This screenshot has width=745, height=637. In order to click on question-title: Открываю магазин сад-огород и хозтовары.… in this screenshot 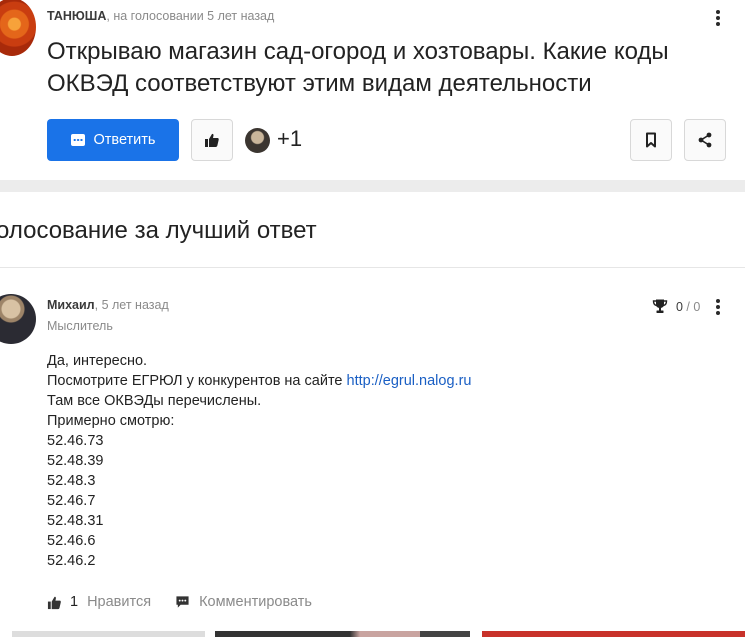, I will do `click(358, 67)`.